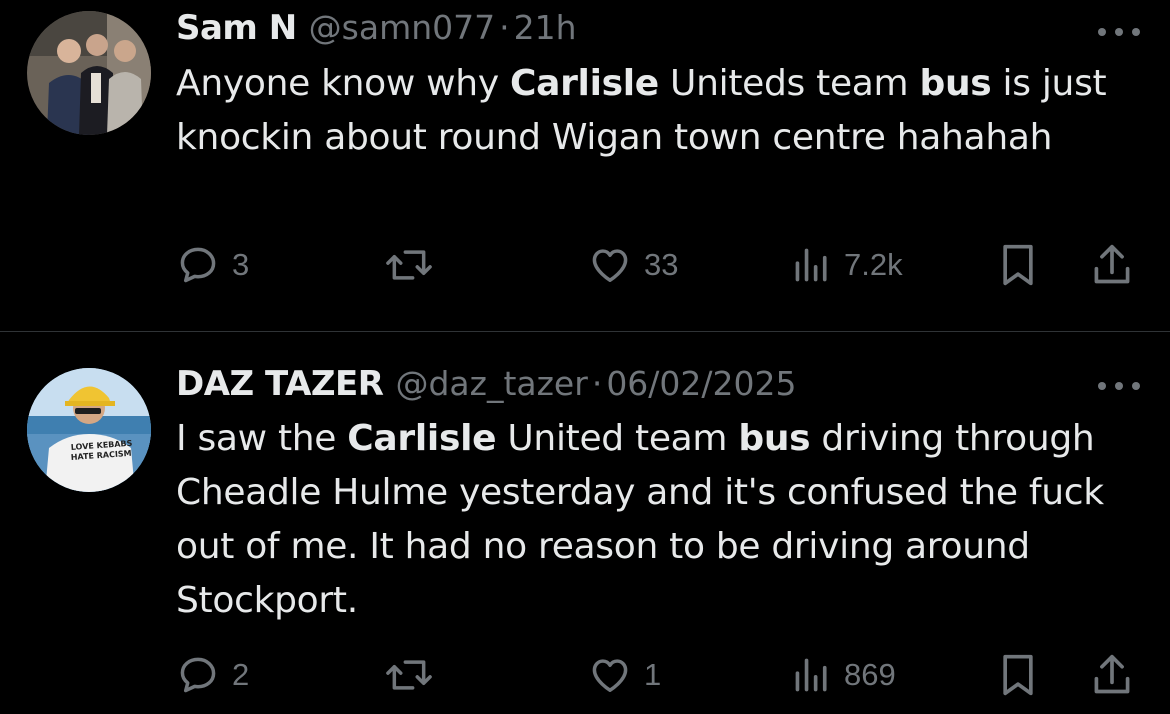 This screenshot has width=1170, height=714. I want to click on share-button, so click(1112, 675).